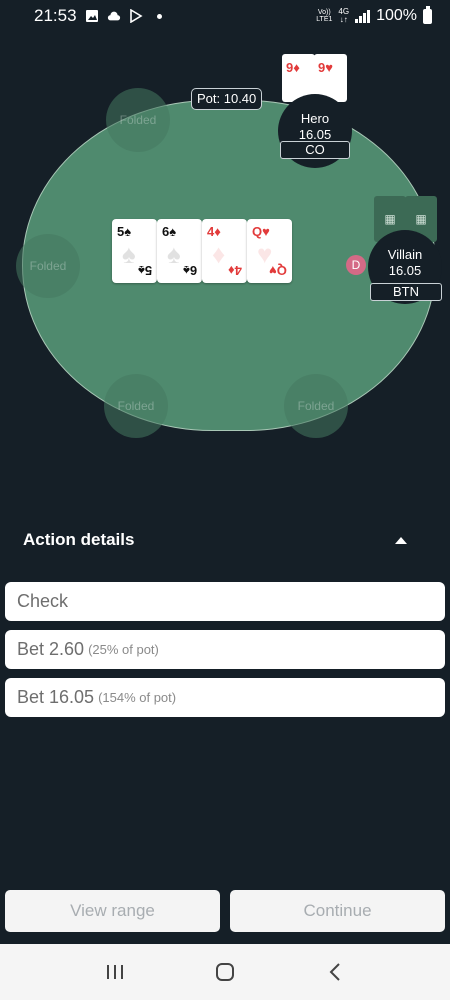 Image resolution: width=450 pixels, height=1000 pixels. I want to click on home-icon, so click(225, 972).